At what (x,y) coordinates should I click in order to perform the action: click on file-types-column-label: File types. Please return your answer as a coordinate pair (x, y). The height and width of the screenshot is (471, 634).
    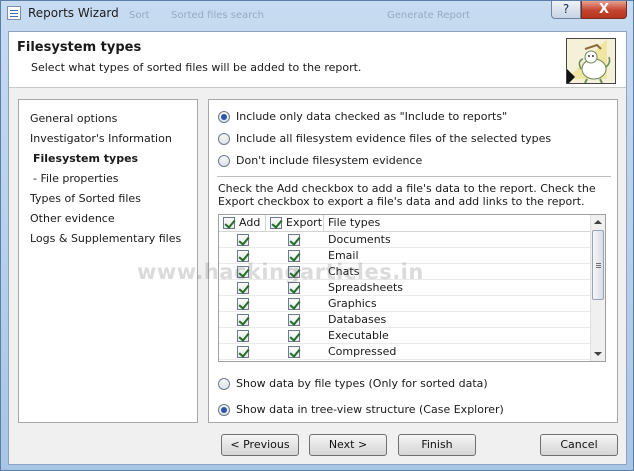
    Looking at the image, I should click on (354, 222).